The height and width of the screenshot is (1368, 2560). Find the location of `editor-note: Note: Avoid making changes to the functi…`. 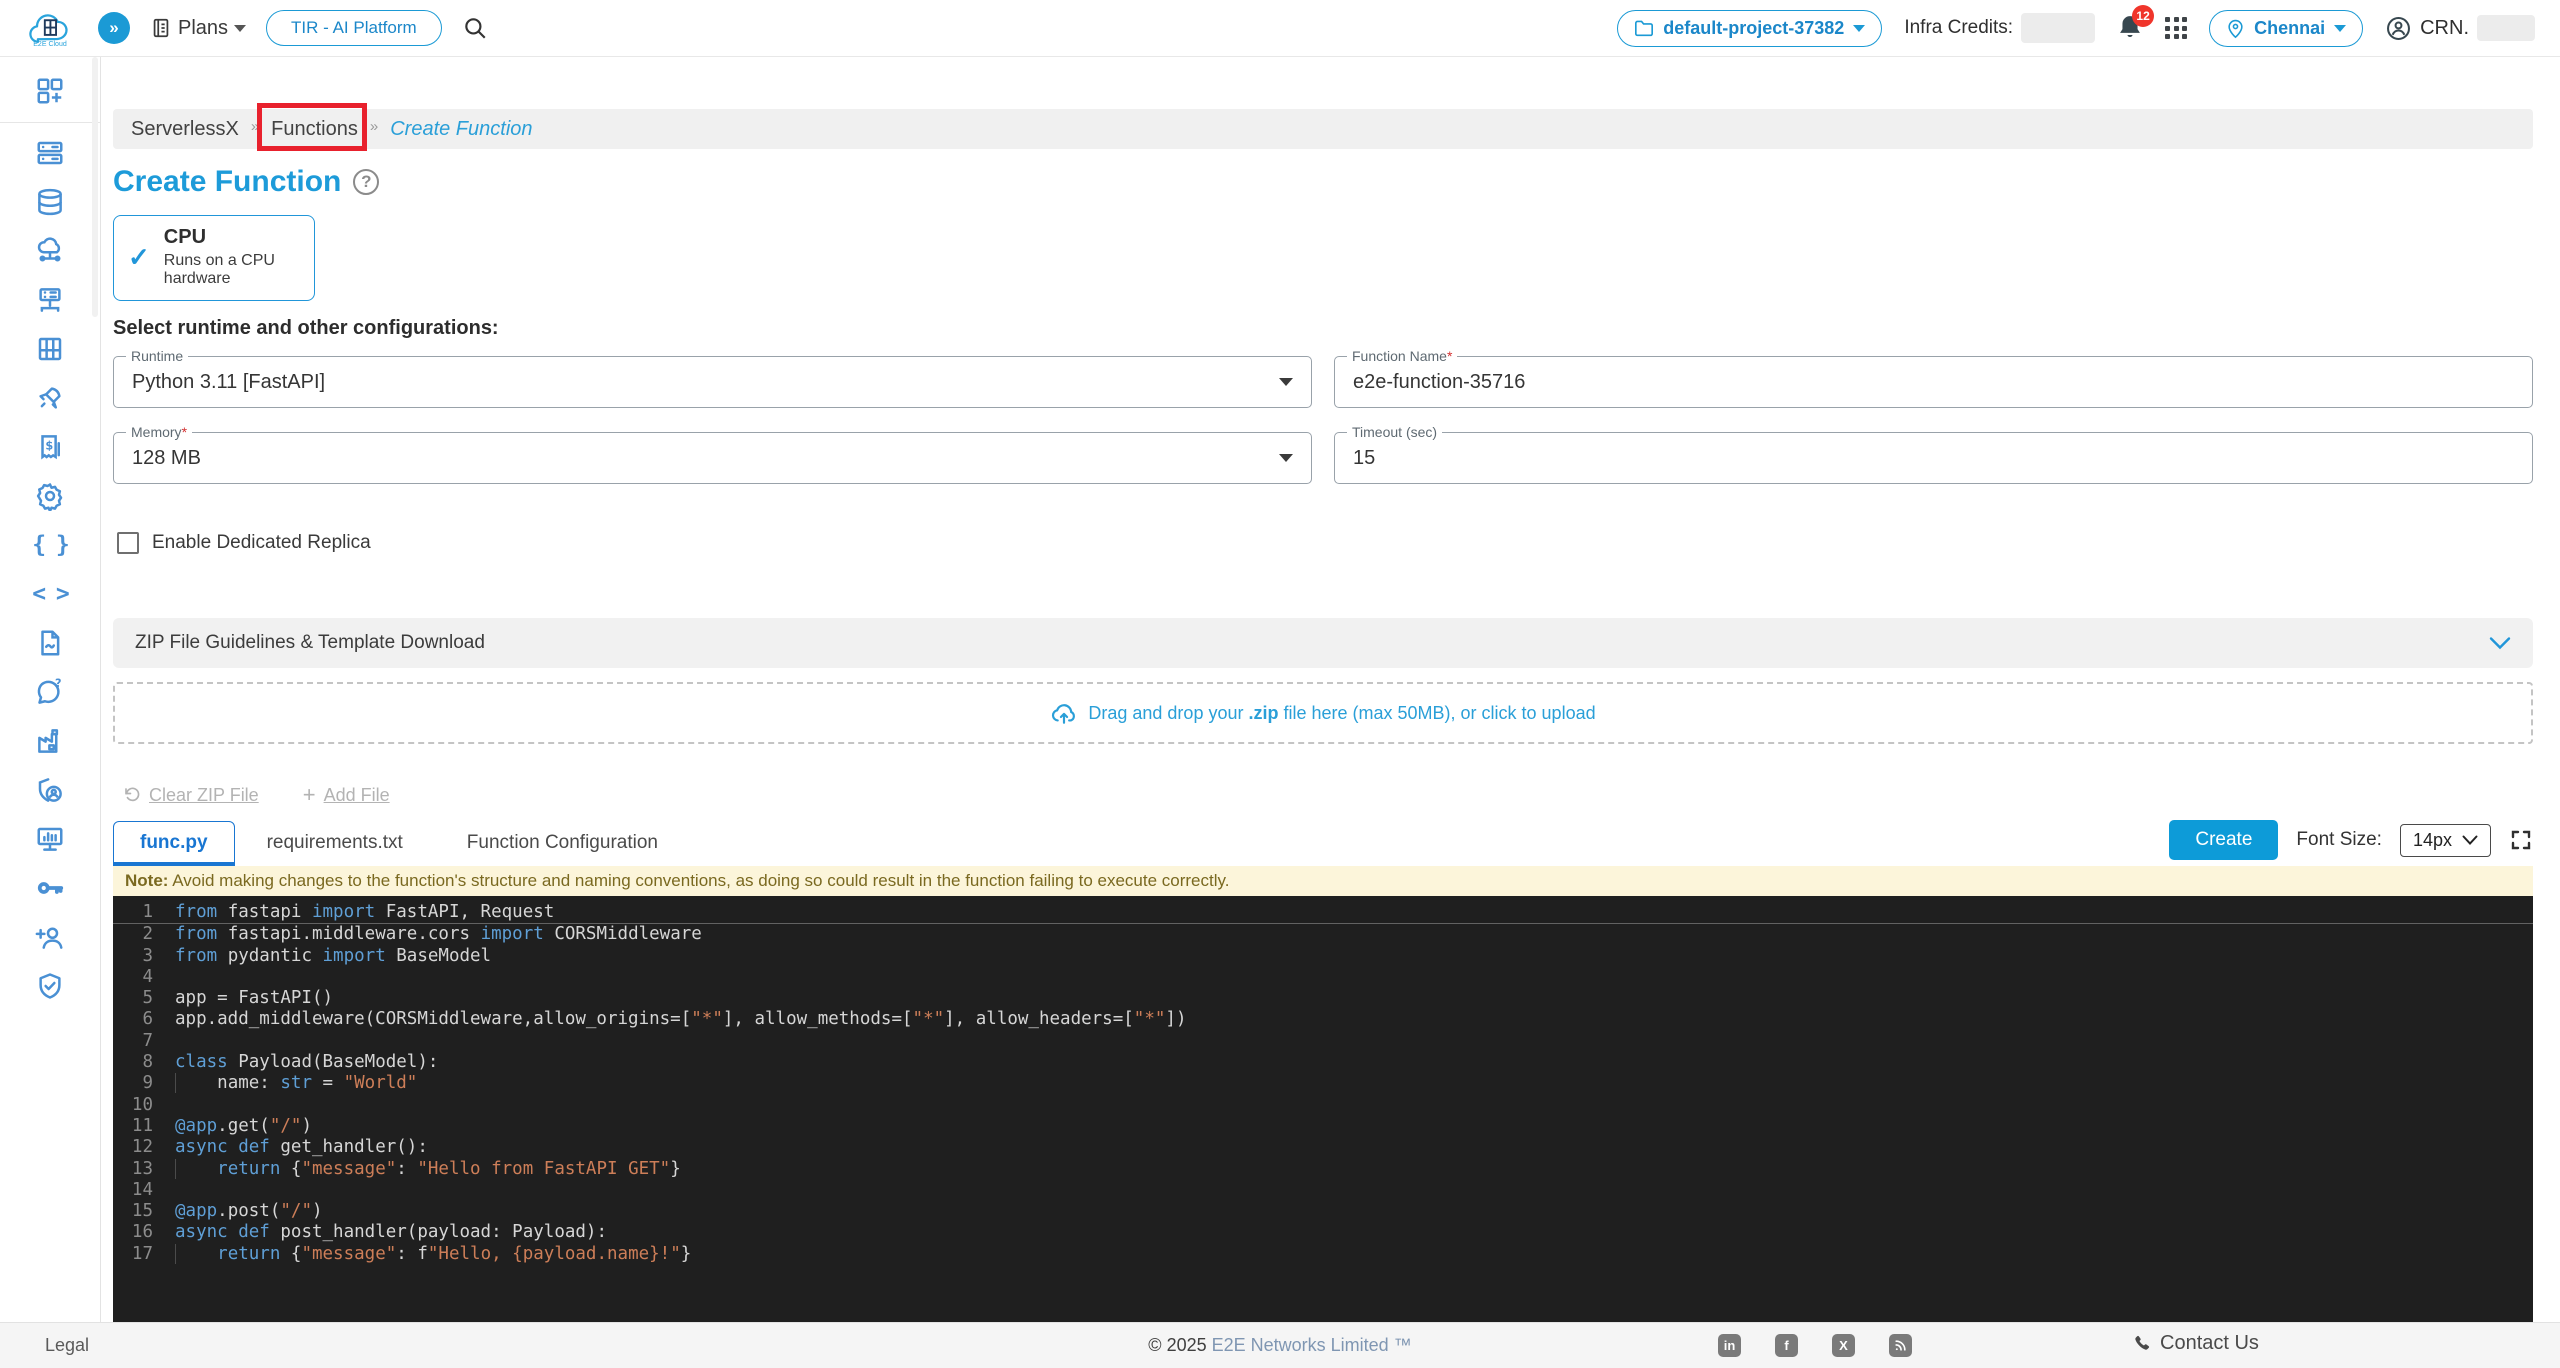

editor-note: Note: Avoid making changes to the functi… is located at coordinates (1323, 881).